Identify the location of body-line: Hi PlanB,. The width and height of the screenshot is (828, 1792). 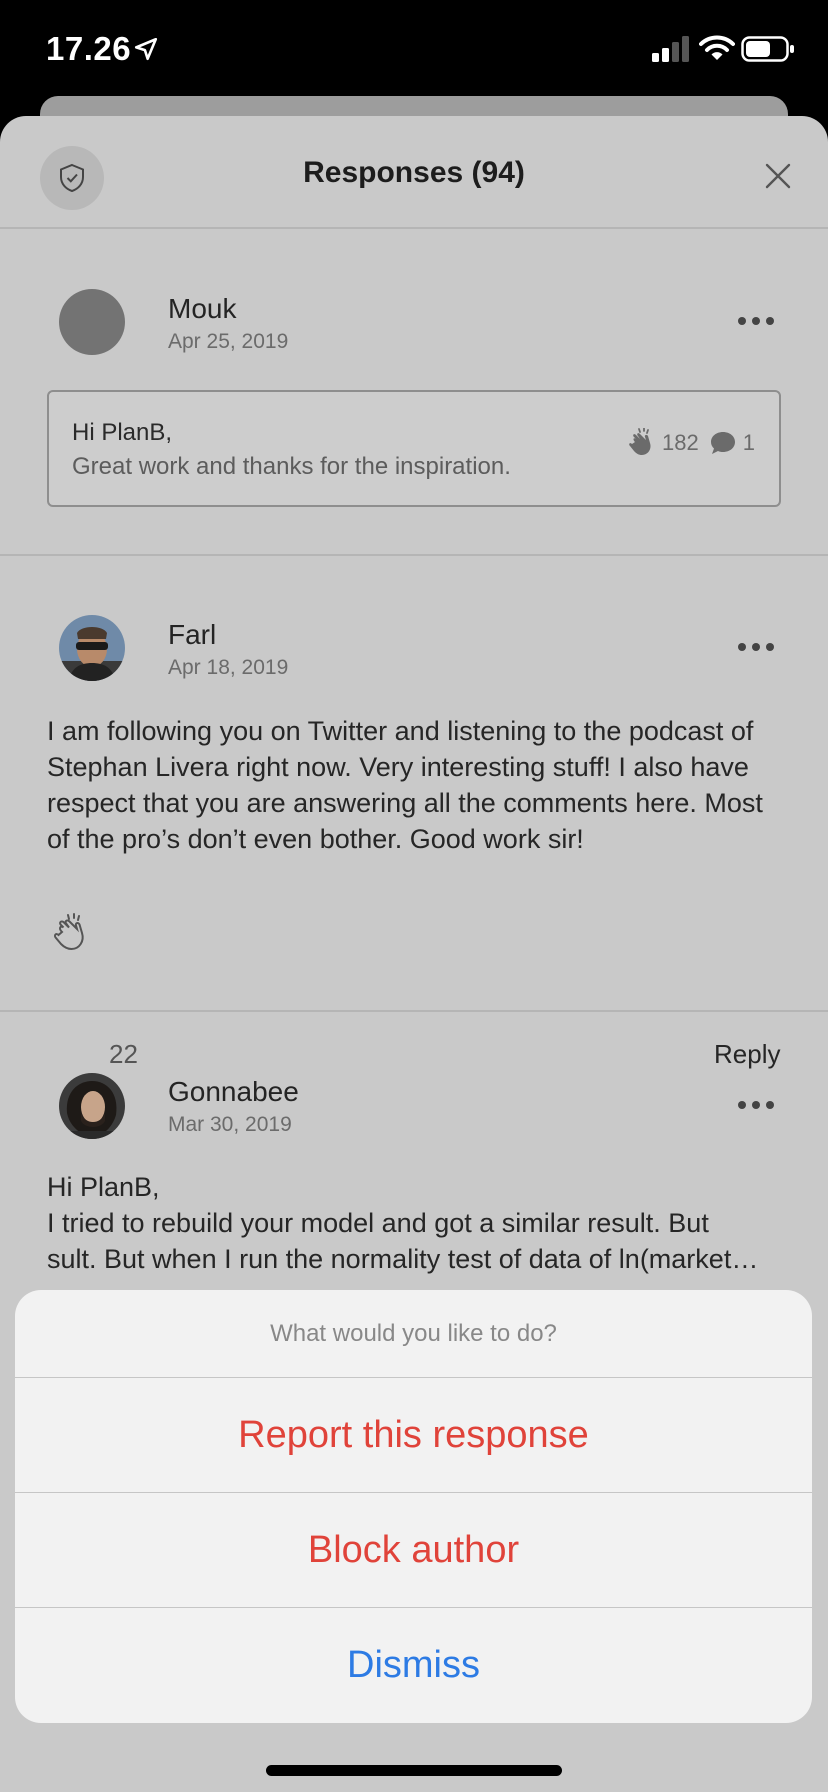
(103, 1187).